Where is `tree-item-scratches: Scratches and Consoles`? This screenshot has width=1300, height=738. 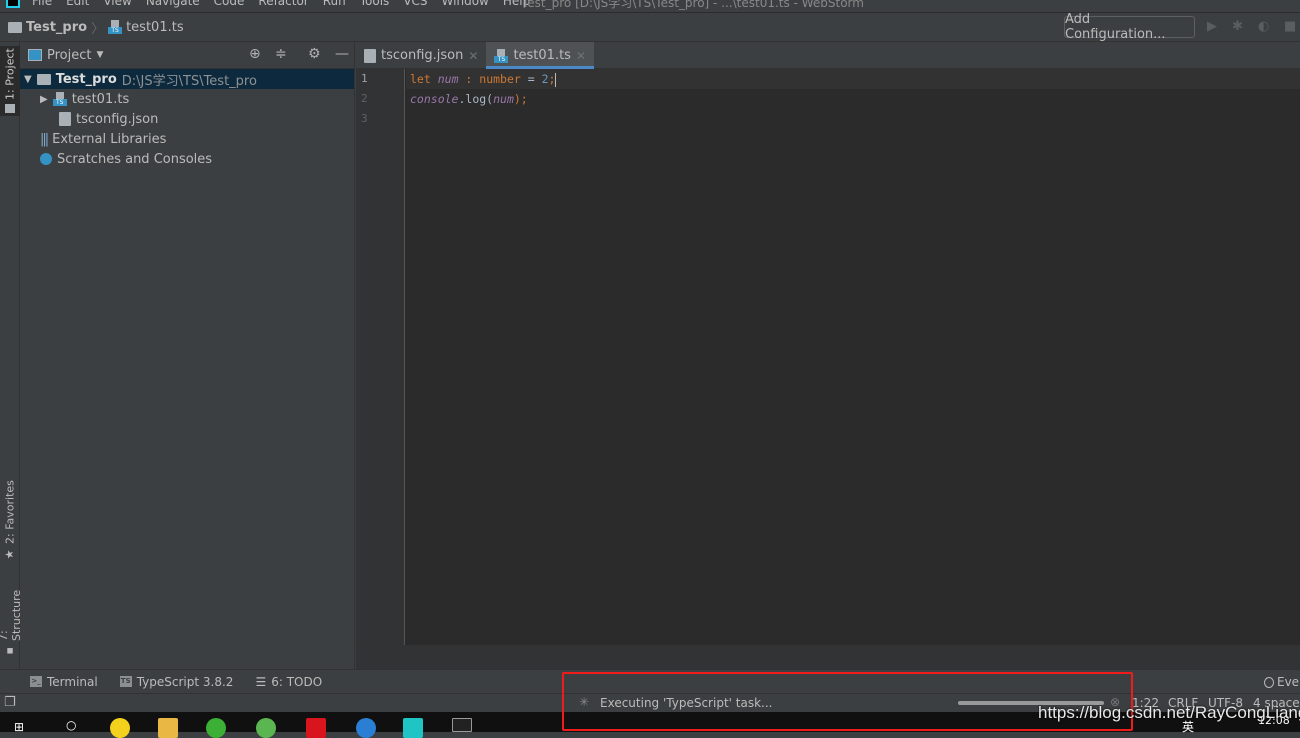 tree-item-scratches: Scratches and Consoles is located at coordinates (187, 159).